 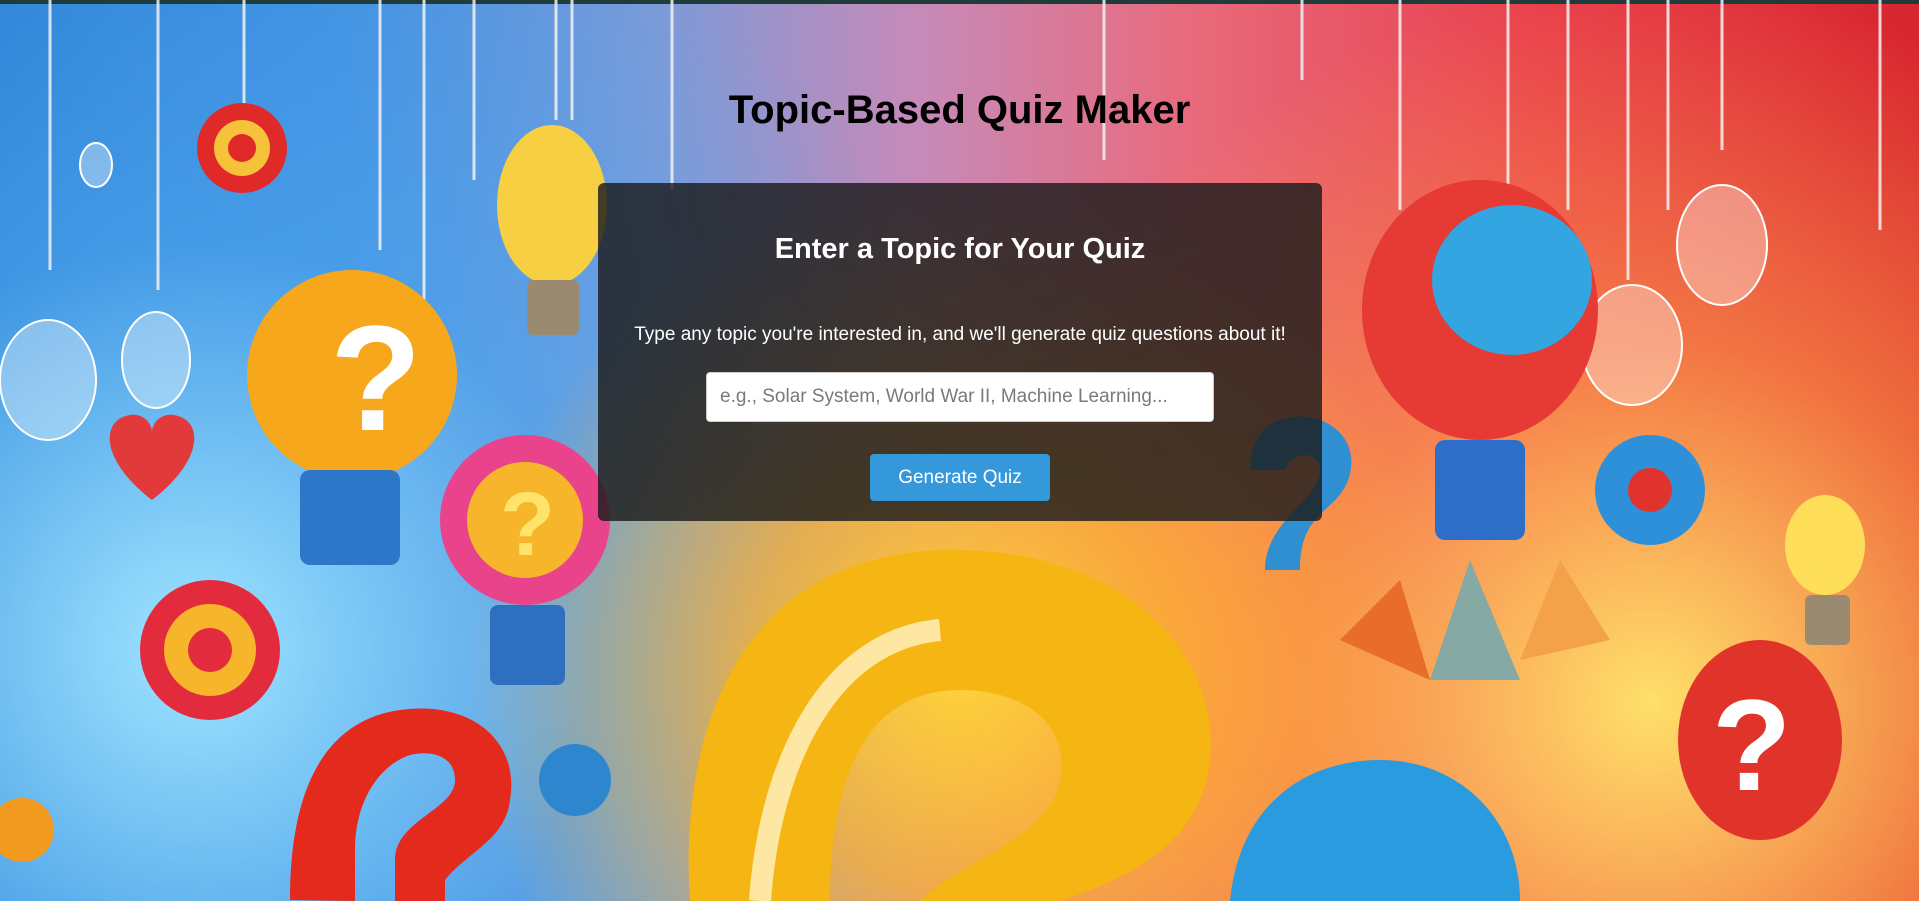 What do you see at coordinates (959, 110) in the screenshot?
I see `page-title: Topic-Based Quiz Maker` at bounding box center [959, 110].